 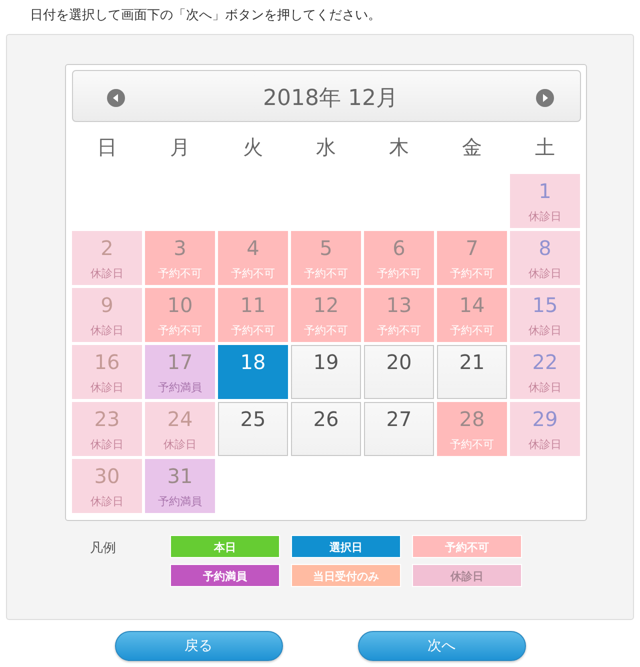 I want to click on legend-chip: 当日受付のみ, so click(x=346, y=575).